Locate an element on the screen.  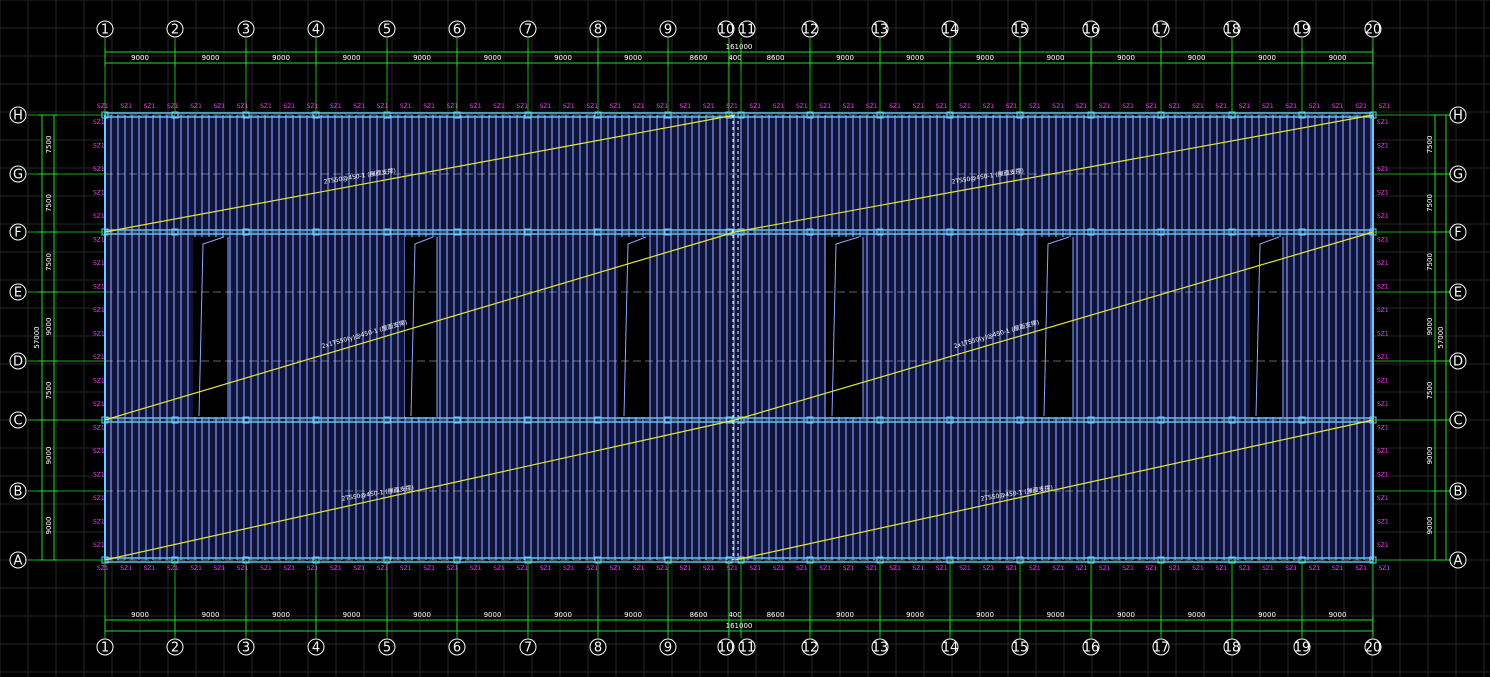
total-dimension-text: 57000 is located at coordinates (37, 337).